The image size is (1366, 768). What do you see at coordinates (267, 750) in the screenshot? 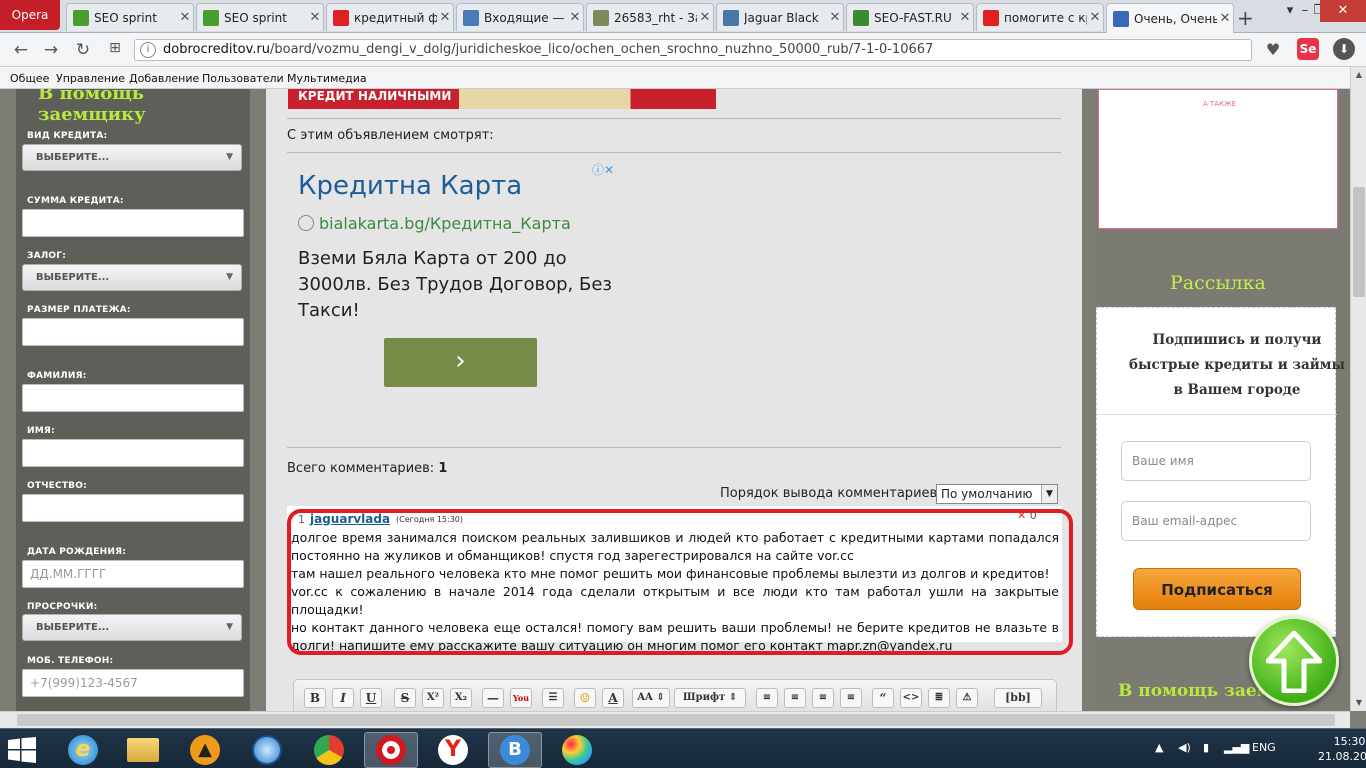
I see `network-app-icon` at bounding box center [267, 750].